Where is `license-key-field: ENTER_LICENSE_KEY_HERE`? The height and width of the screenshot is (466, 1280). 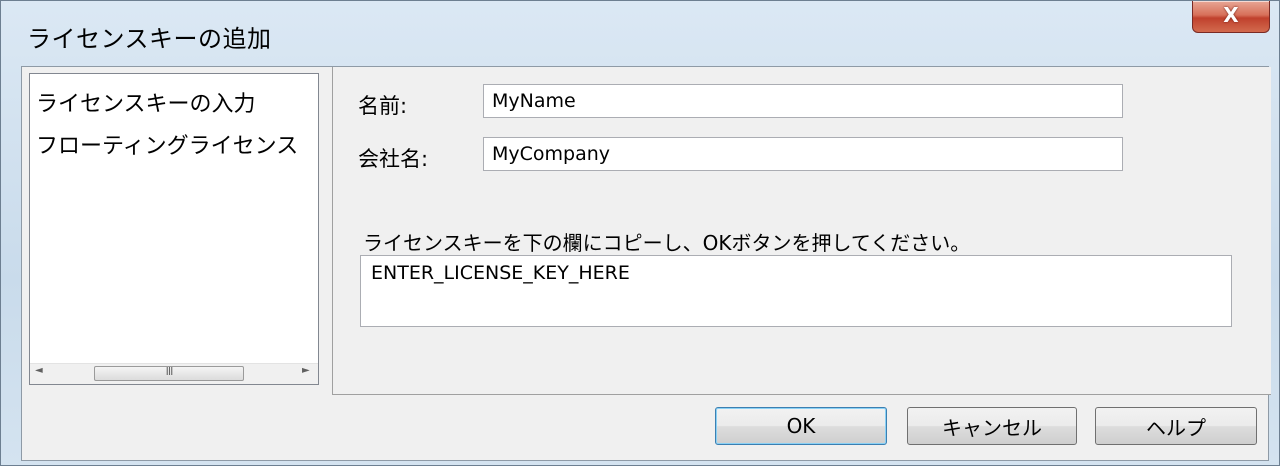 license-key-field: ENTER_LICENSE_KEY_HERE is located at coordinates (796, 291).